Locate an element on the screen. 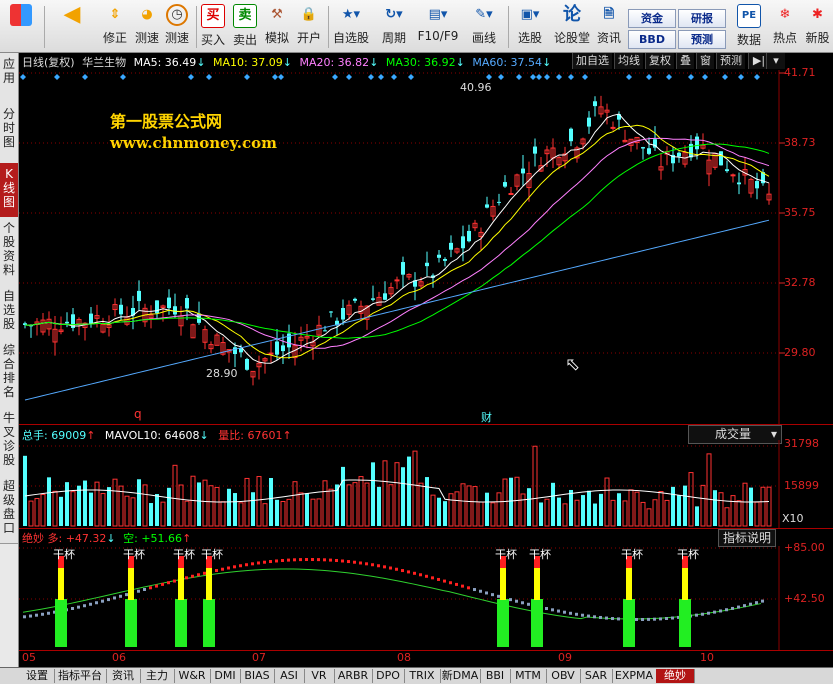 The width and height of the screenshot is (833, 684). up-down-arrows-icon: ⇕ is located at coordinates (115, 14).